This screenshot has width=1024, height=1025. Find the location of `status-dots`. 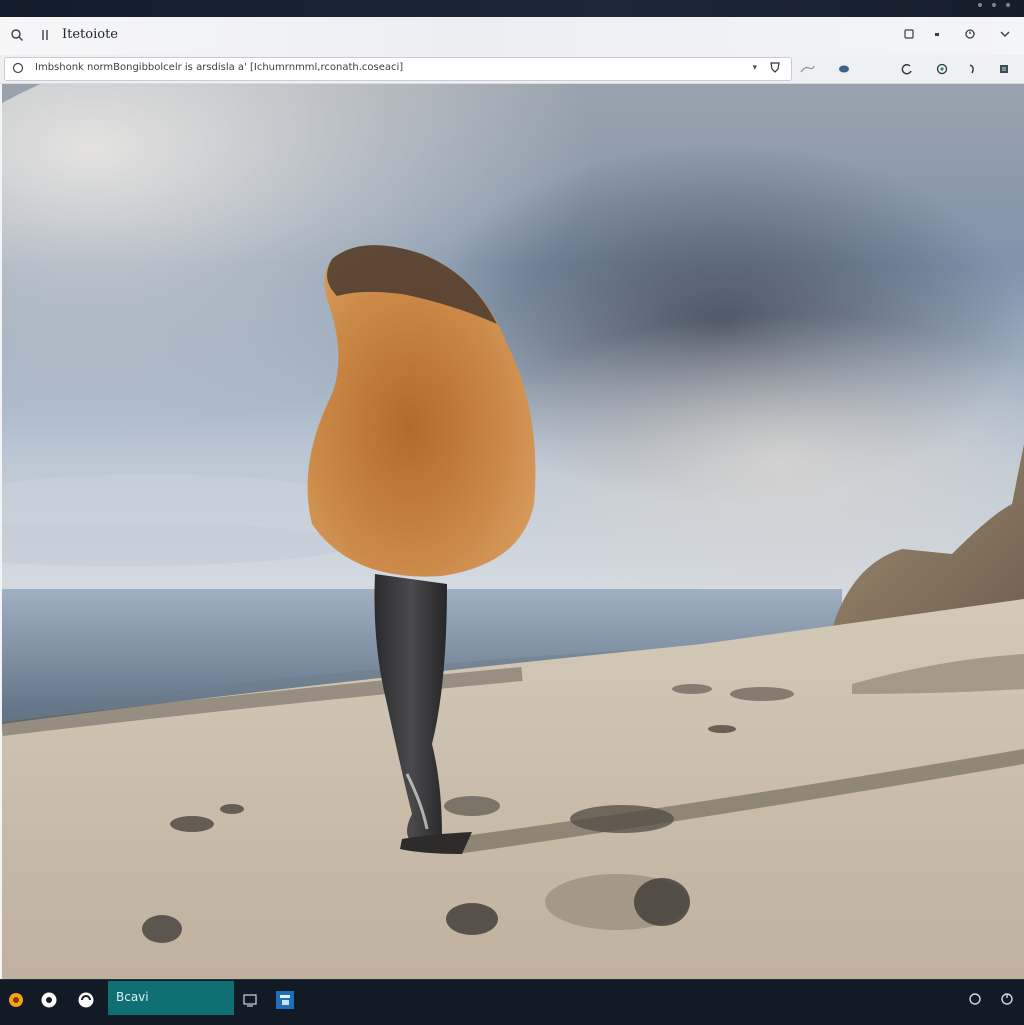

status-dots is located at coordinates (994, 5).